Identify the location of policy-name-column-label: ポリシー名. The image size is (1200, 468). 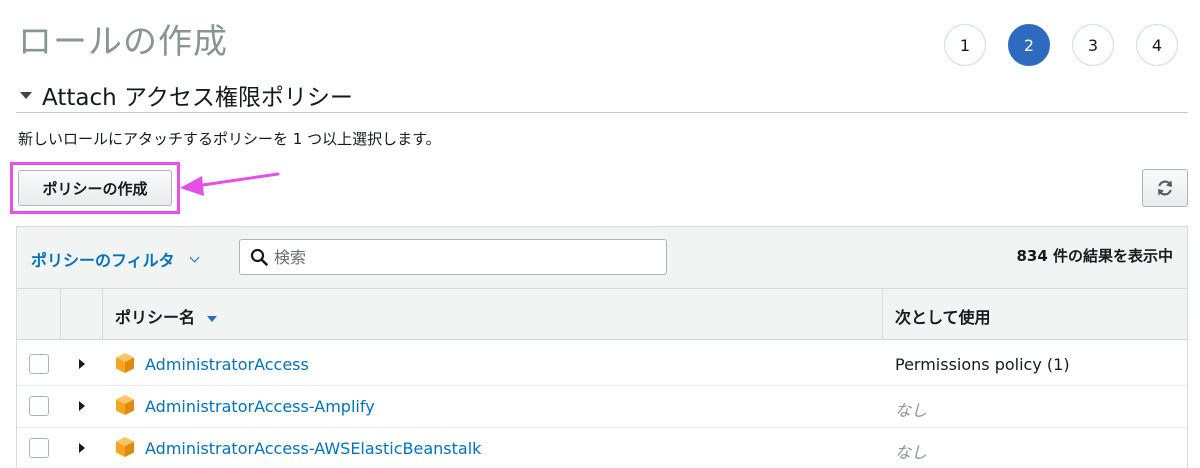
(155, 317).